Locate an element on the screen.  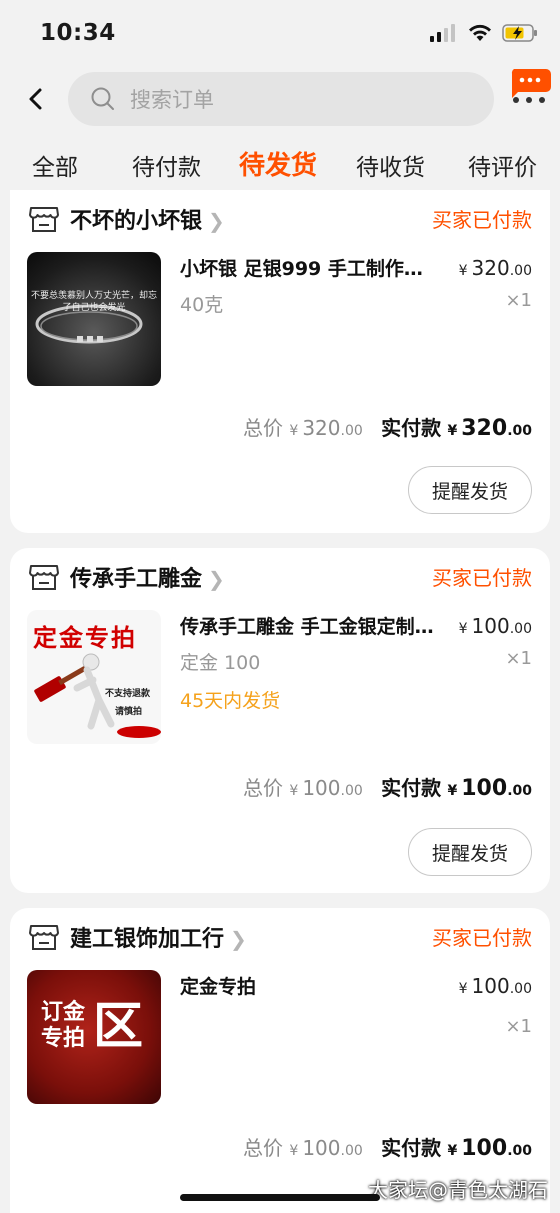
shop-row: 建工银饰加工行 ❯ 买家已付款 is located at coordinates (280, 938).